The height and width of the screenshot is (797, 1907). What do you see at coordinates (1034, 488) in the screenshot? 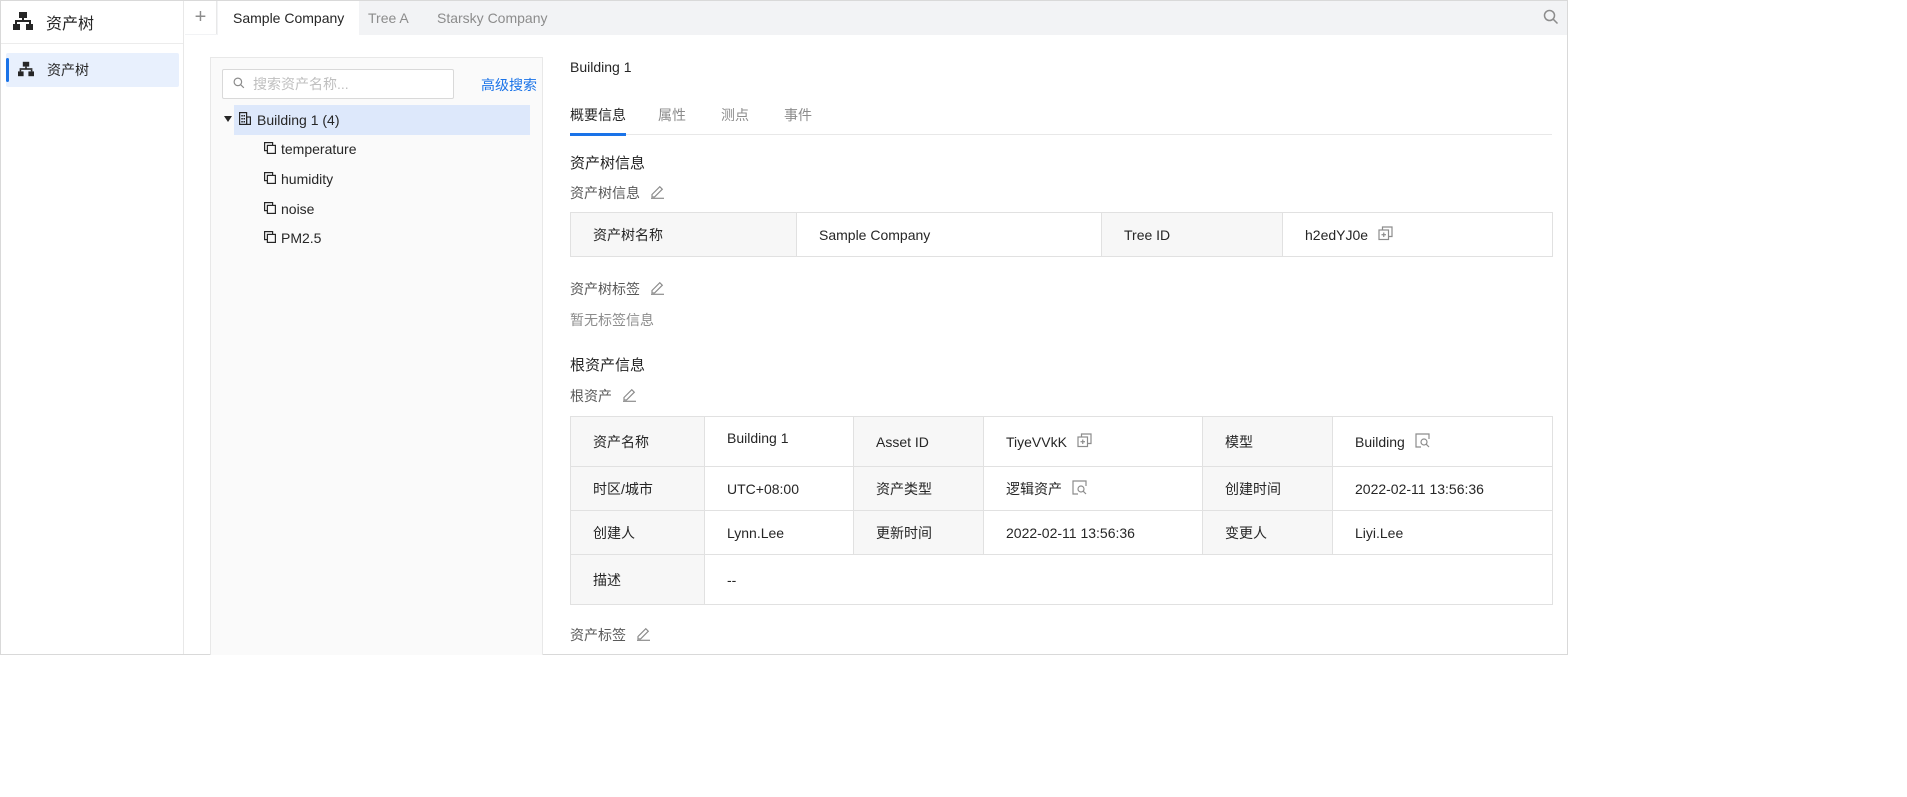
I see `asset-type-value: 逻辑资产` at bounding box center [1034, 488].